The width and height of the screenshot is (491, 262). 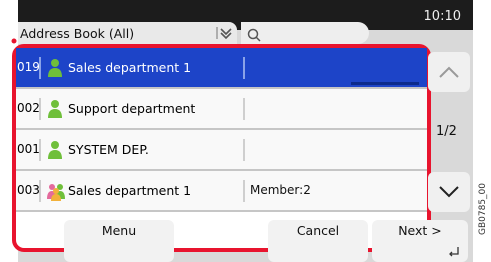 What do you see at coordinates (108, 149) in the screenshot?
I see `entry-name: SYSTEM DEP.` at bounding box center [108, 149].